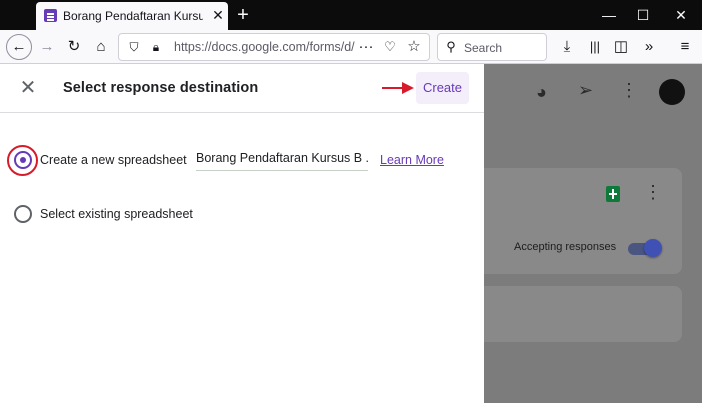 The height and width of the screenshot is (403, 702). I want to click on back-icon: ←, so click(19, 47).